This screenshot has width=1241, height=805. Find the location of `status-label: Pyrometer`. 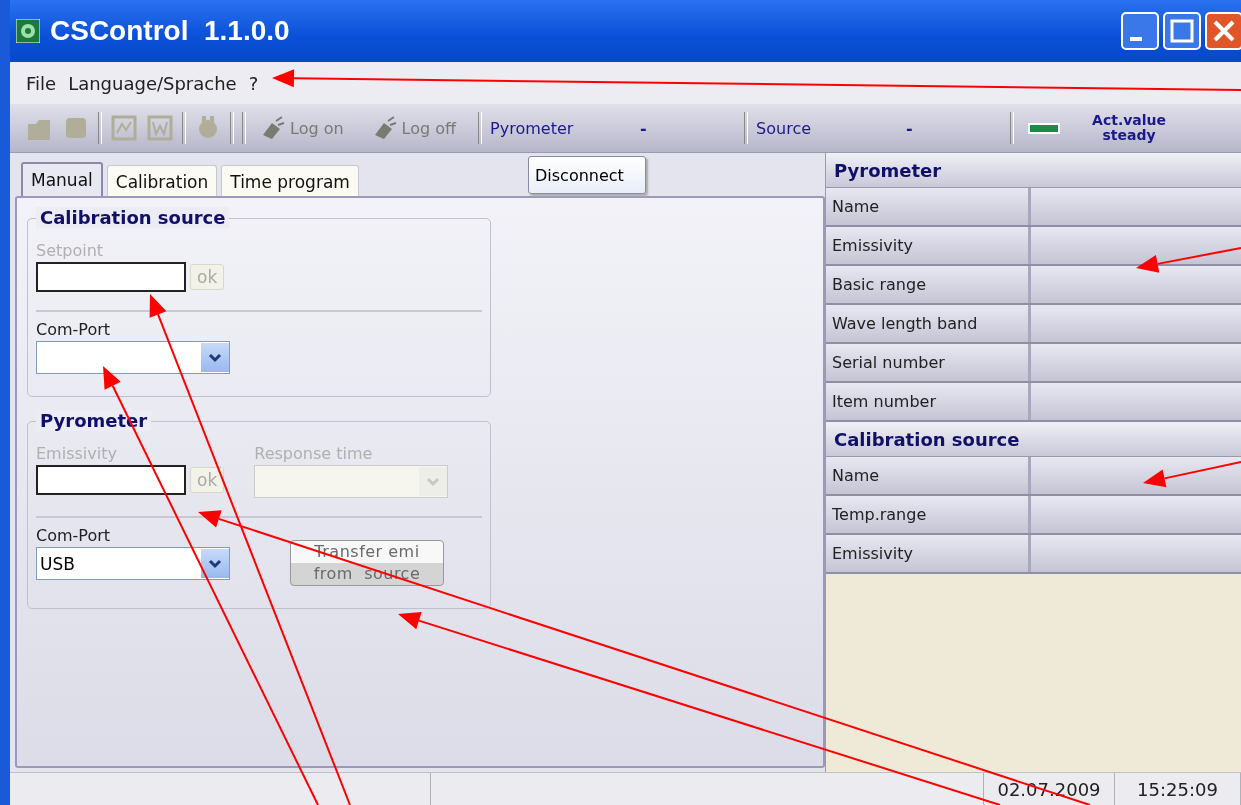

status-label: Pyrometer is located at coordinates (532, 128).